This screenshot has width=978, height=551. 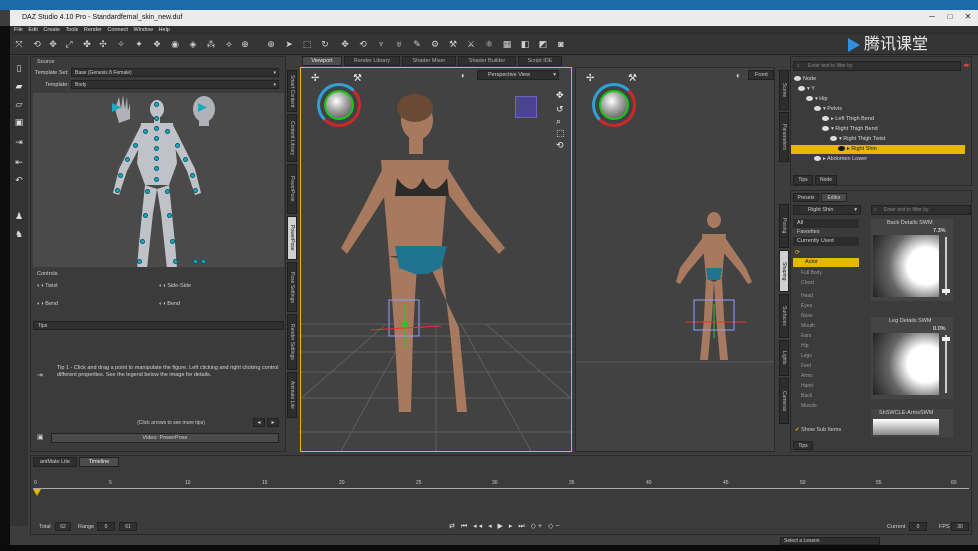 What do you see at coordinates (946, 364) in the screenshot?
I see `property-slider-track` at bounding box center [946, 364].